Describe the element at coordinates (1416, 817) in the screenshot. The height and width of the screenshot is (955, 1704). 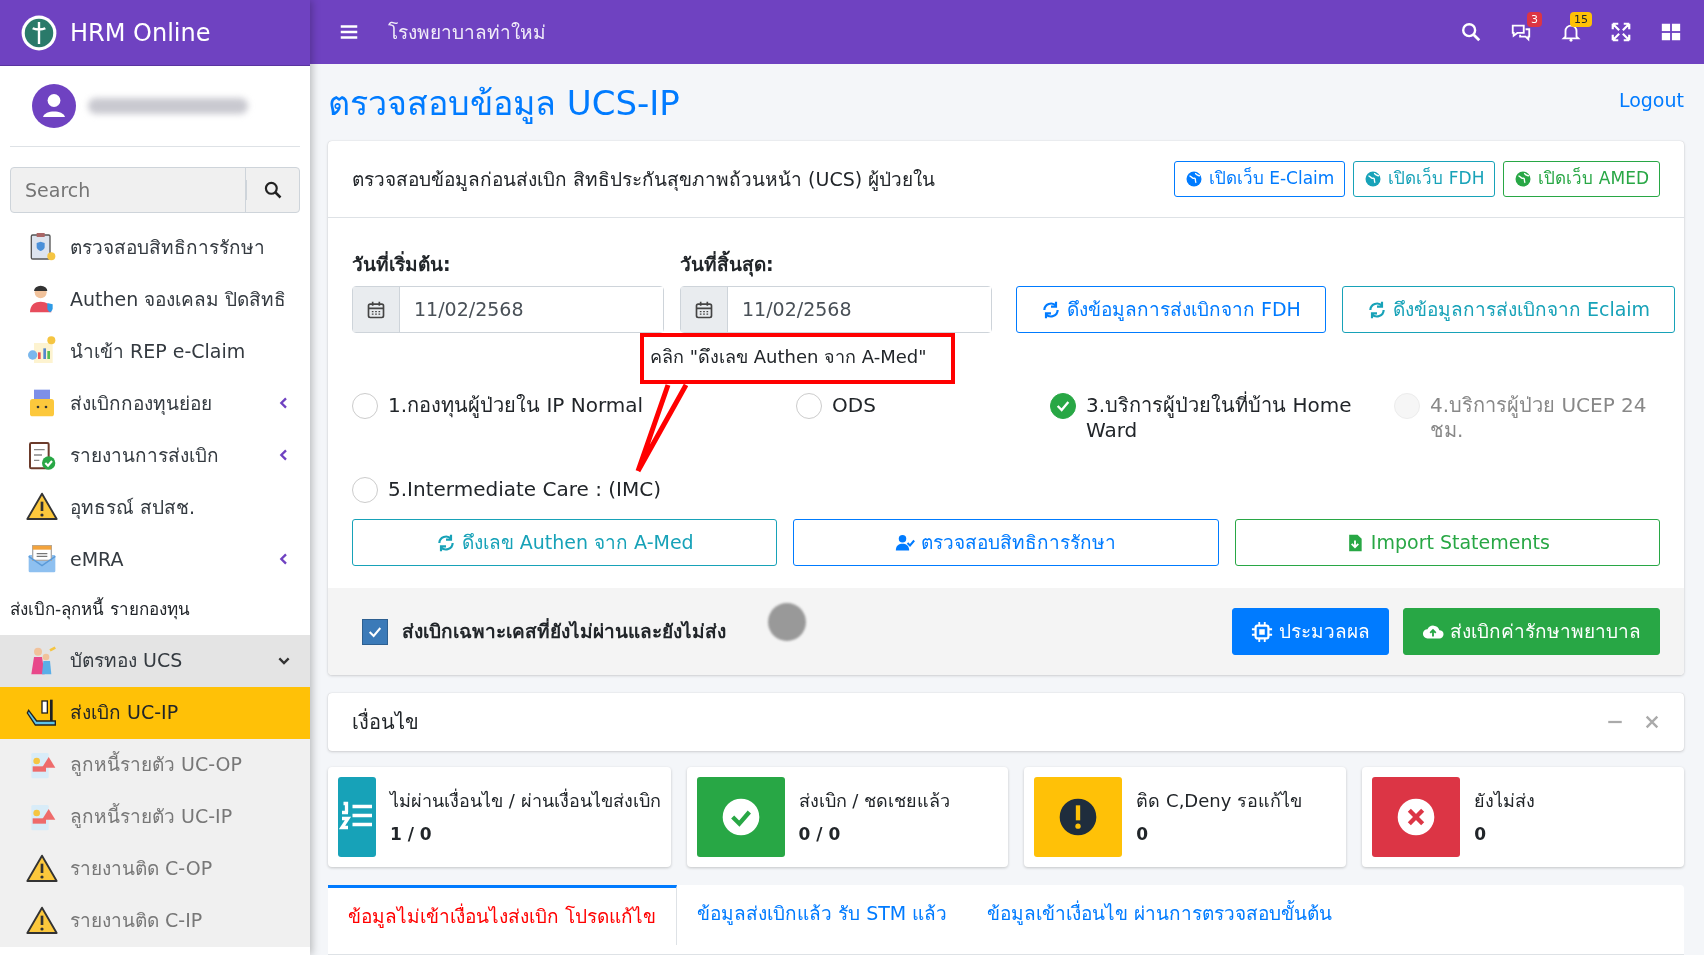
I see `x-circle-icon` at that location.